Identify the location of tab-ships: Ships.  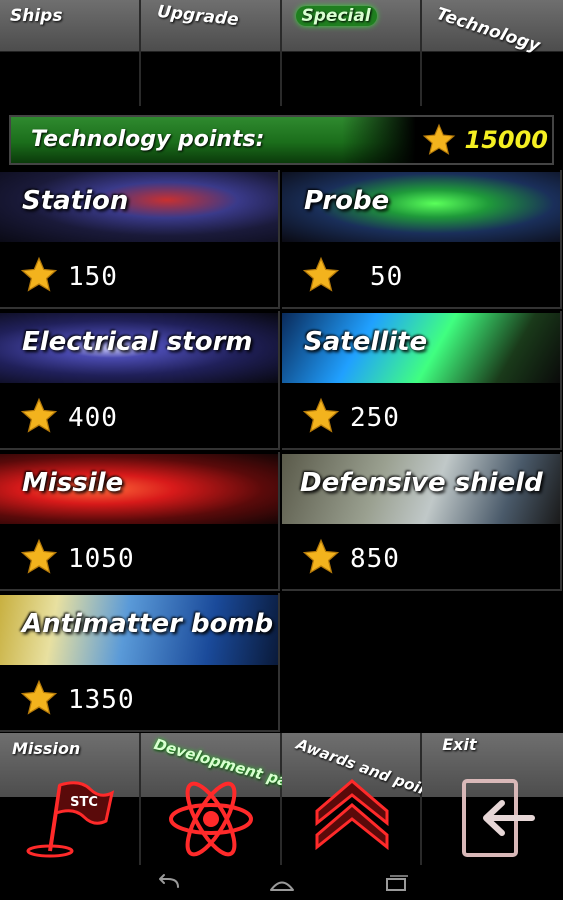
(70, 53).